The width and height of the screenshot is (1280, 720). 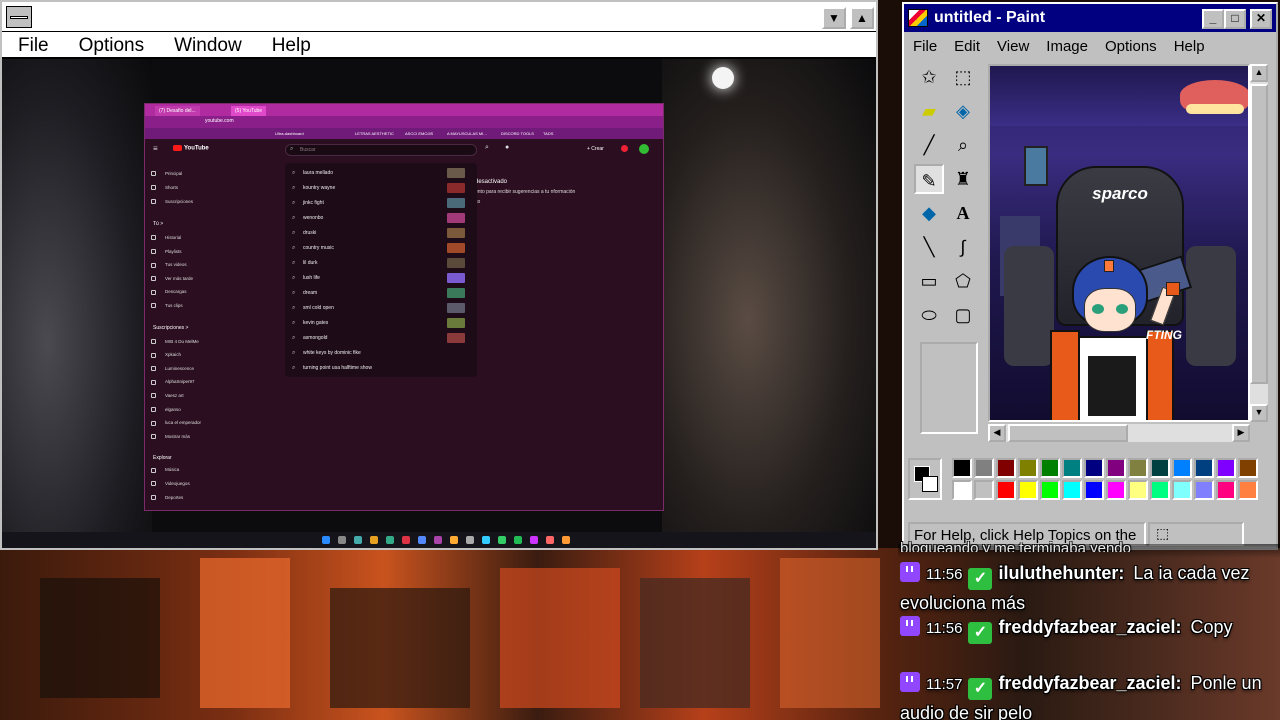 I want to click on chat-username: iluluthehunter:, so click(x=1061, y=573).